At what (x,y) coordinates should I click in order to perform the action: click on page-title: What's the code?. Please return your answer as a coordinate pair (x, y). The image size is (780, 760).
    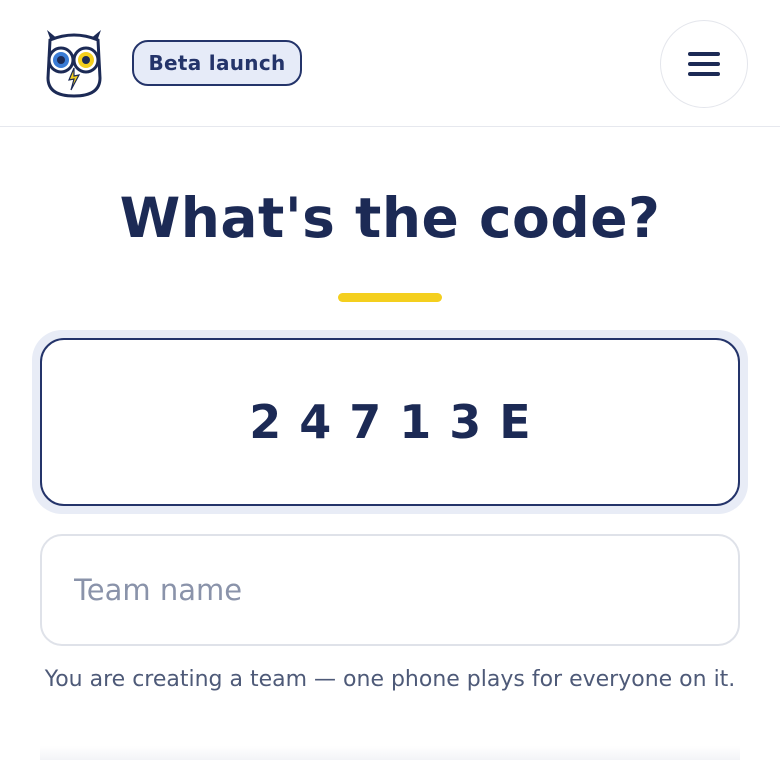
    Looking at the image, I should click on (390, 218).